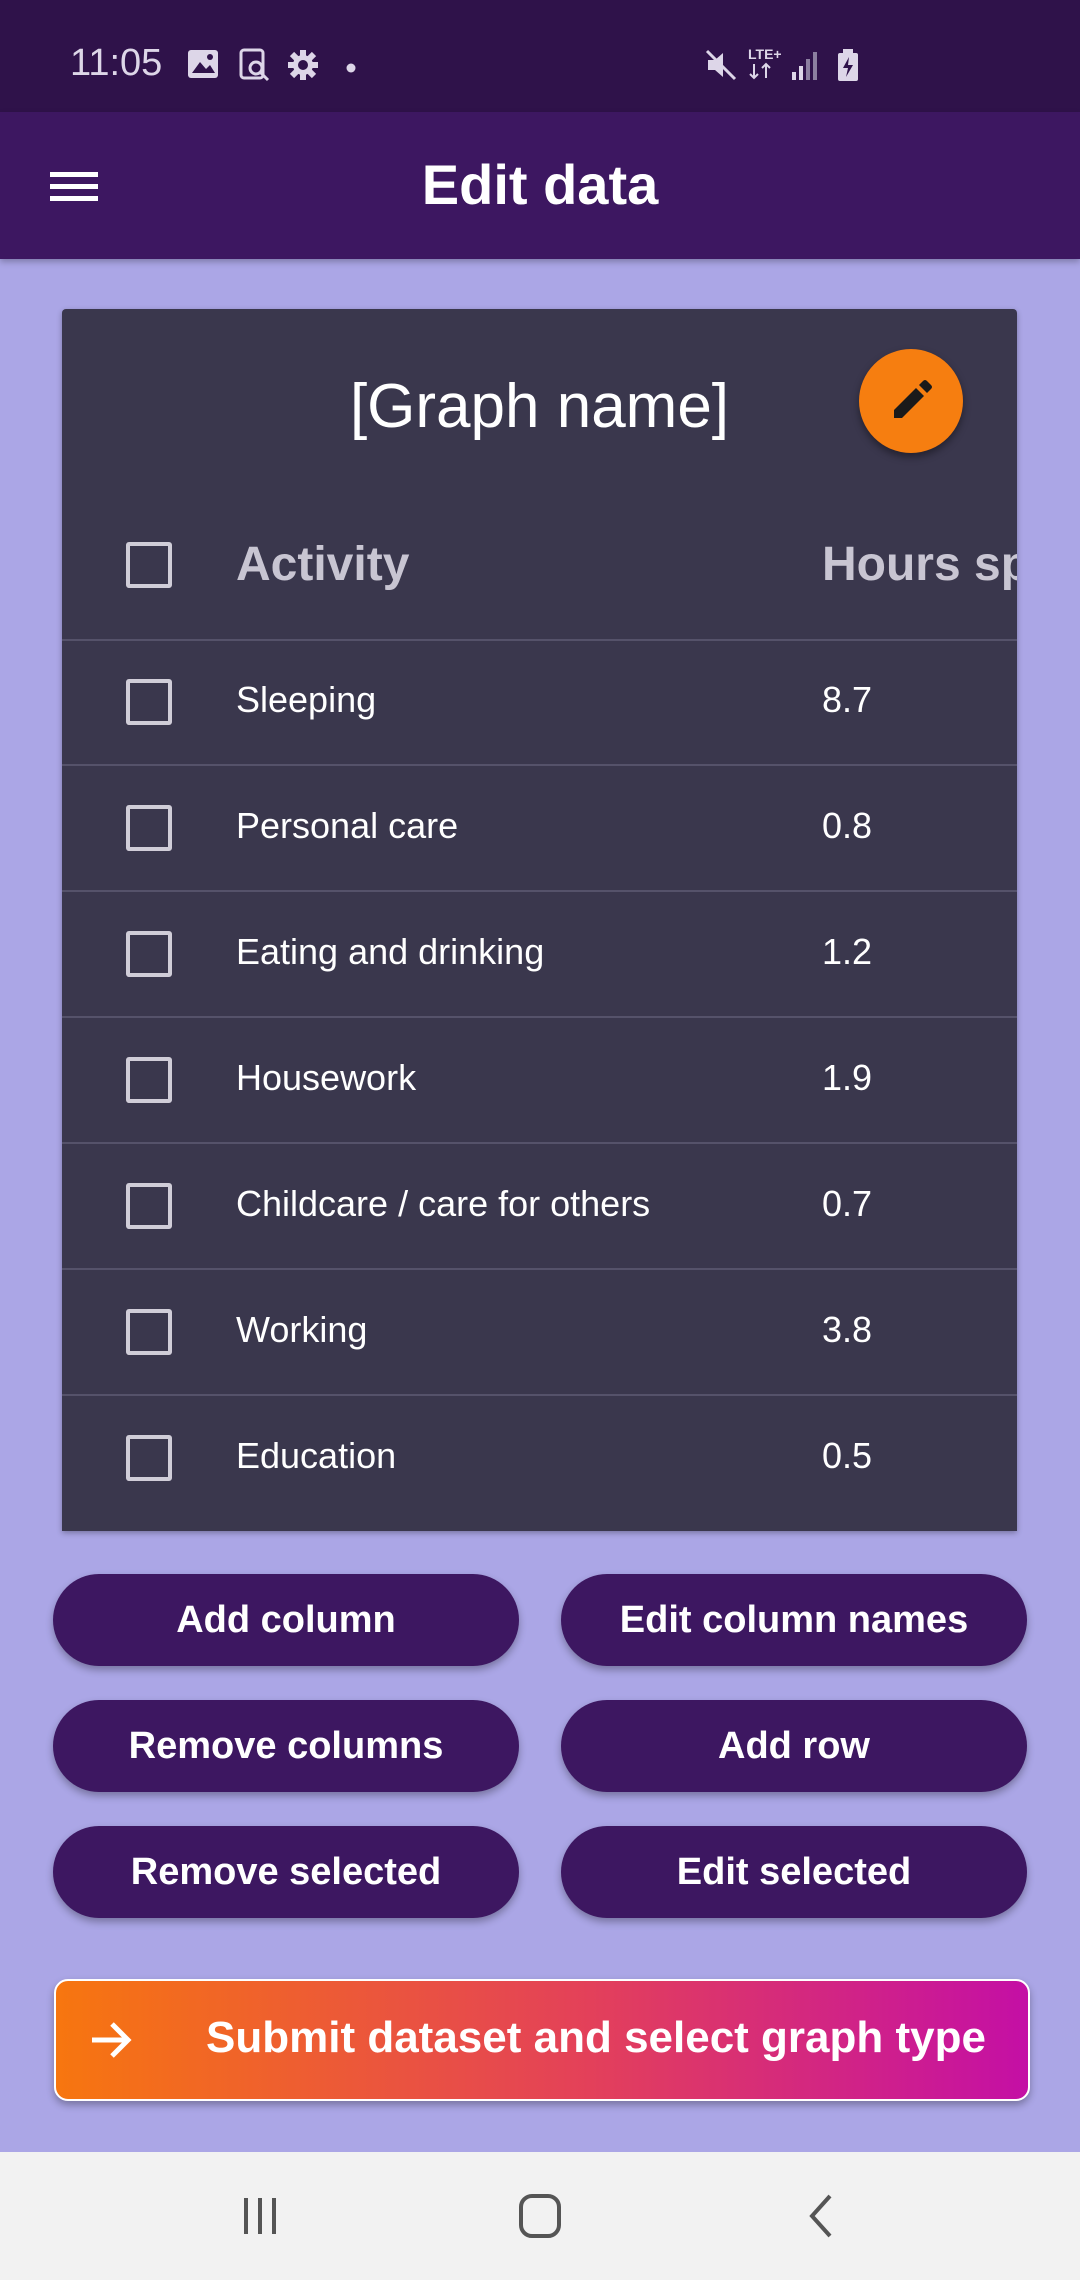  Describe the element at coordinates (443, 1203) in the screenshot. I see `activity-cell: Childcare / care for others` at that location.